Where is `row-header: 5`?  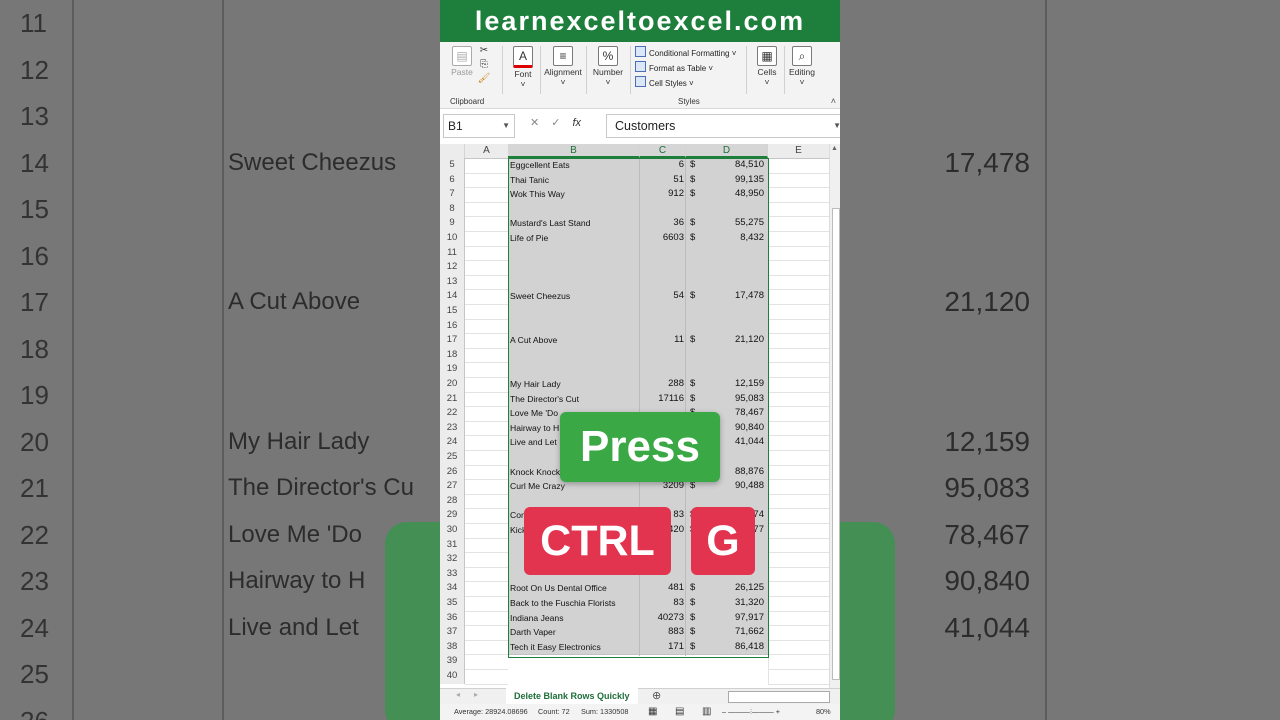 row-header: 5 is located at coordinates (452, 165).